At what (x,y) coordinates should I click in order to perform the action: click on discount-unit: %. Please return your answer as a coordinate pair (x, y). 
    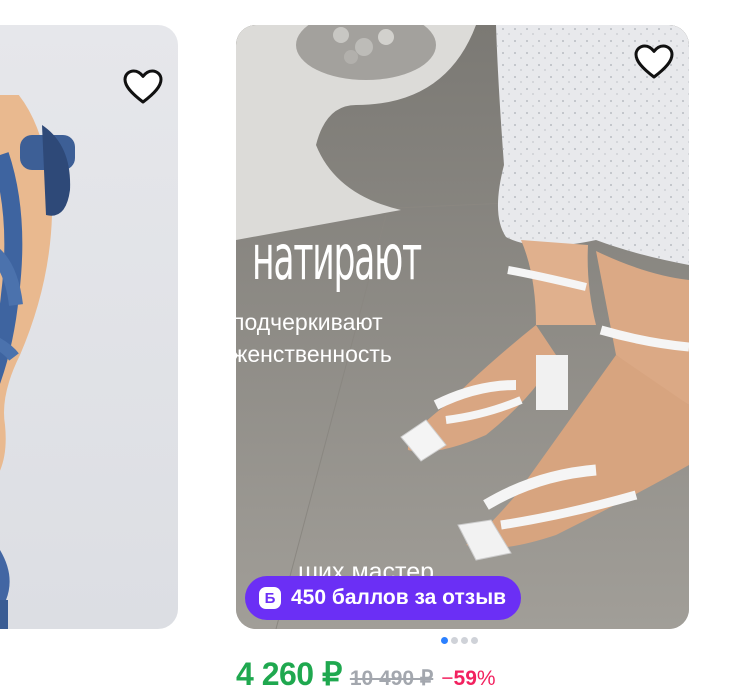
    Looking at the image, I should click on (486, 678).